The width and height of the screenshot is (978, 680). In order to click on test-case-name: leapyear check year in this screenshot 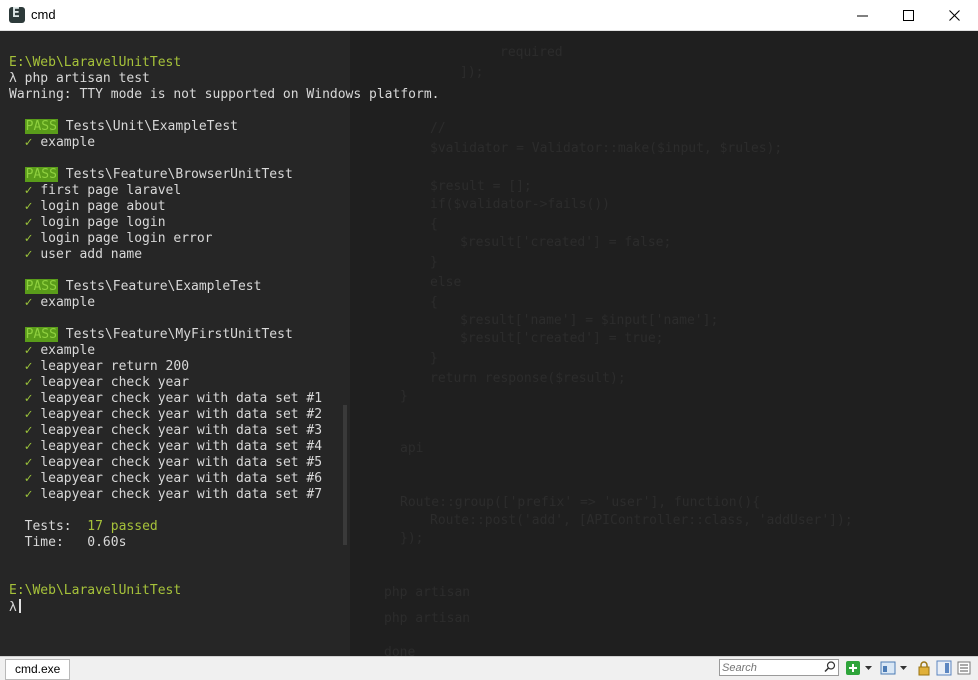, I will do `click(115, 382)`.